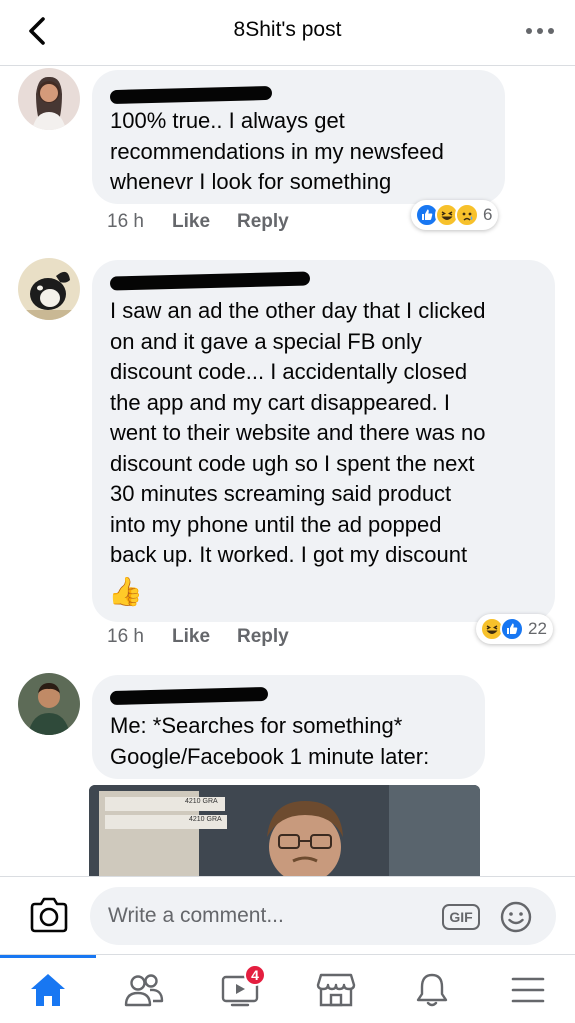  What do you see at coordinates (488, 214) in the screenshot?
I see `reaction-count: 6` at bounding box center [488, 214].